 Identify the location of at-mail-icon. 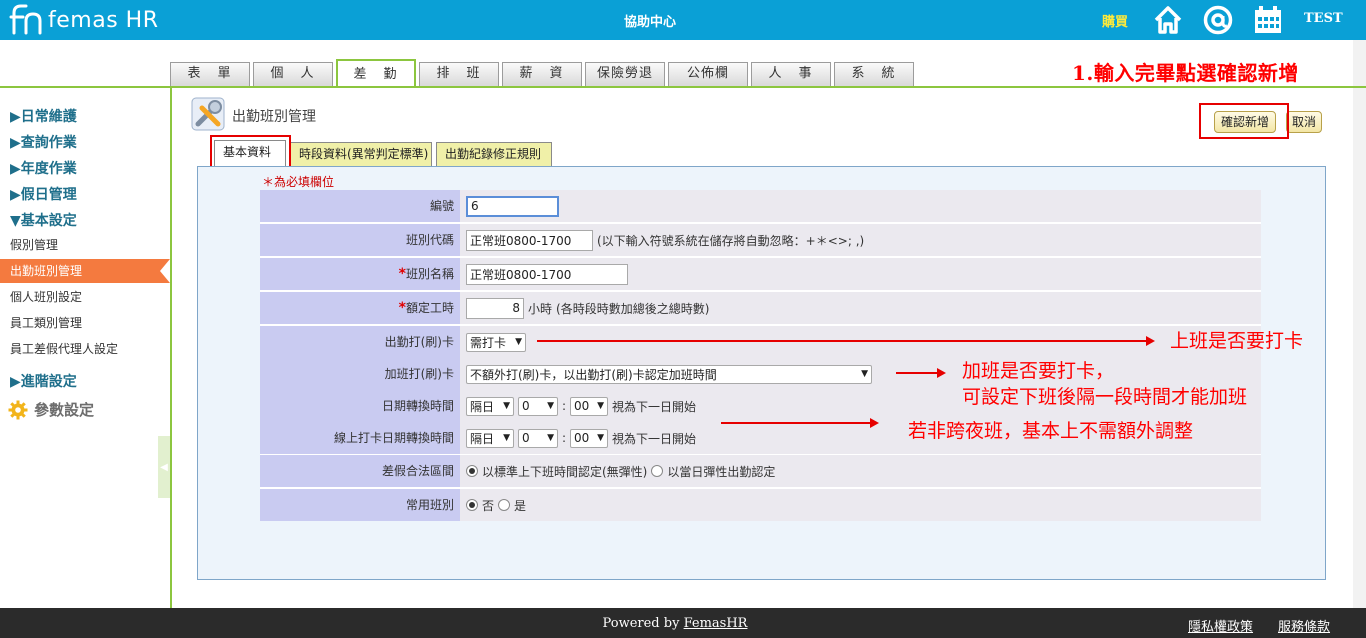
(1218, 20).